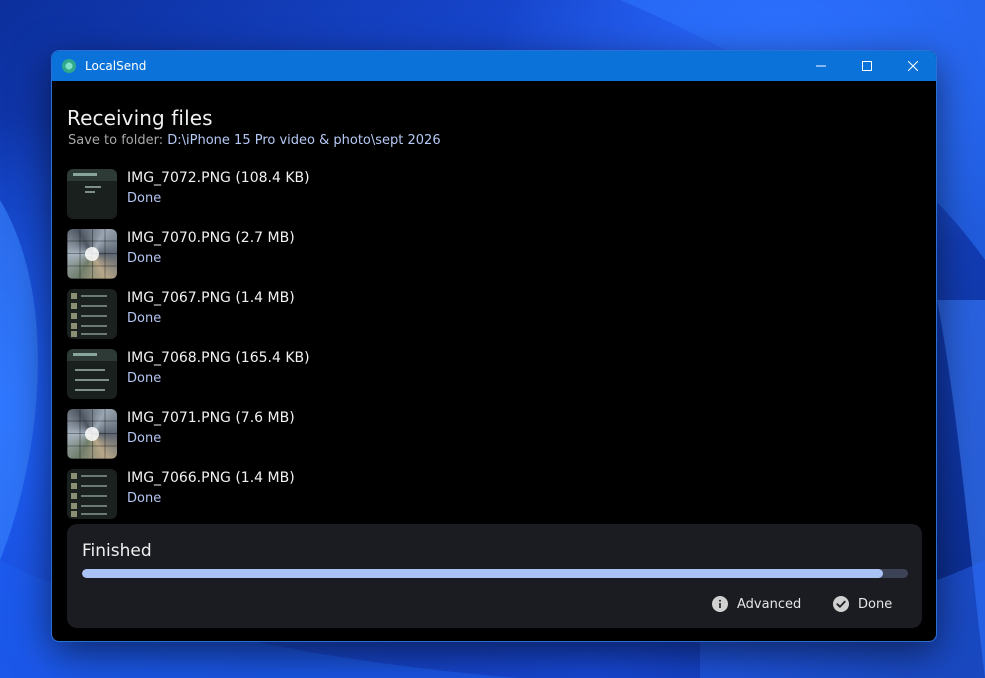 This screenshot has height=678, width=985. Describe the element at coordinates (116, 140) in the screenshot. I see `save-folder-label: Save to folder:` at that location.